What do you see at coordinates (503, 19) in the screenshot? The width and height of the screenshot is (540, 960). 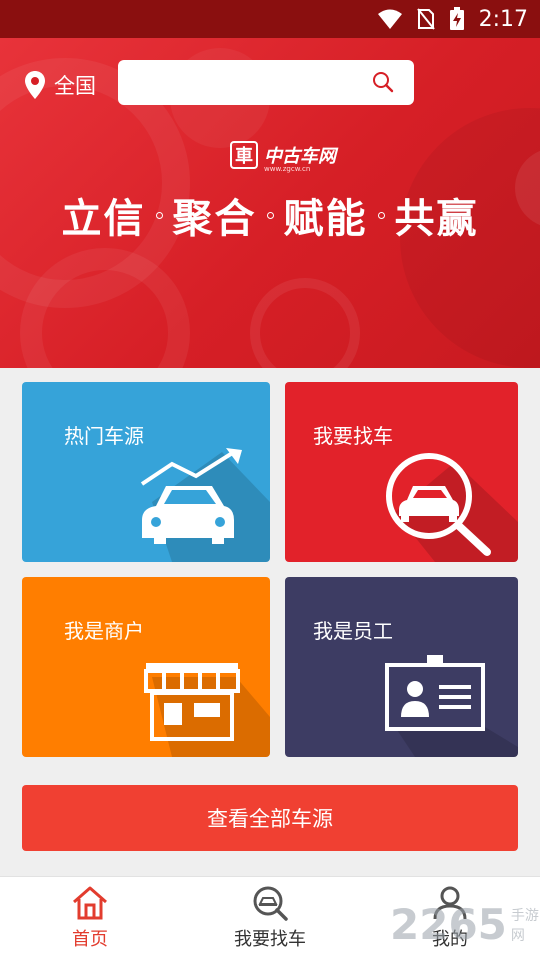 I see `status-time: 2:17` at bounding box center [503, 19].